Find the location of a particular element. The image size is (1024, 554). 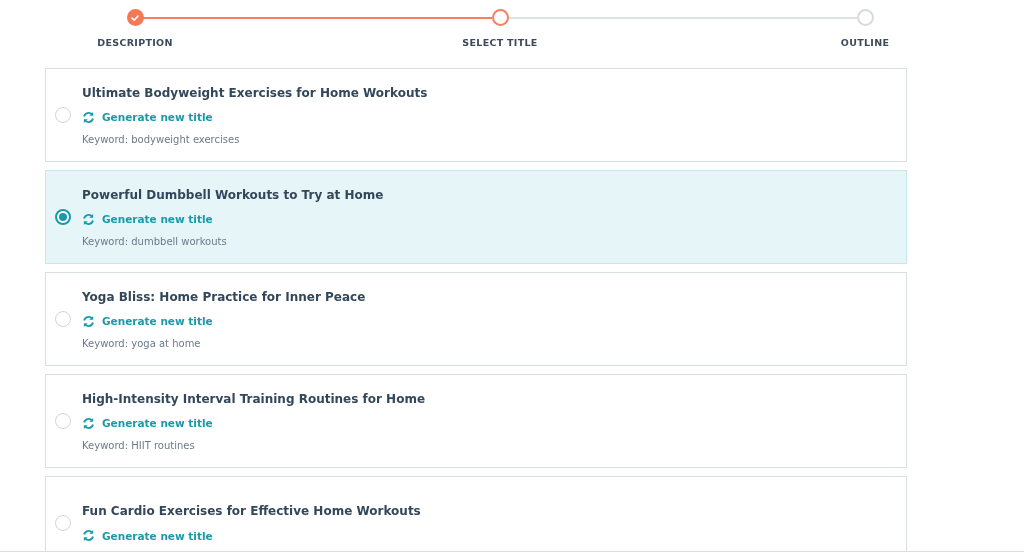

keyword-text: Keyword: yoga at home is located at coordinates (141, 343).